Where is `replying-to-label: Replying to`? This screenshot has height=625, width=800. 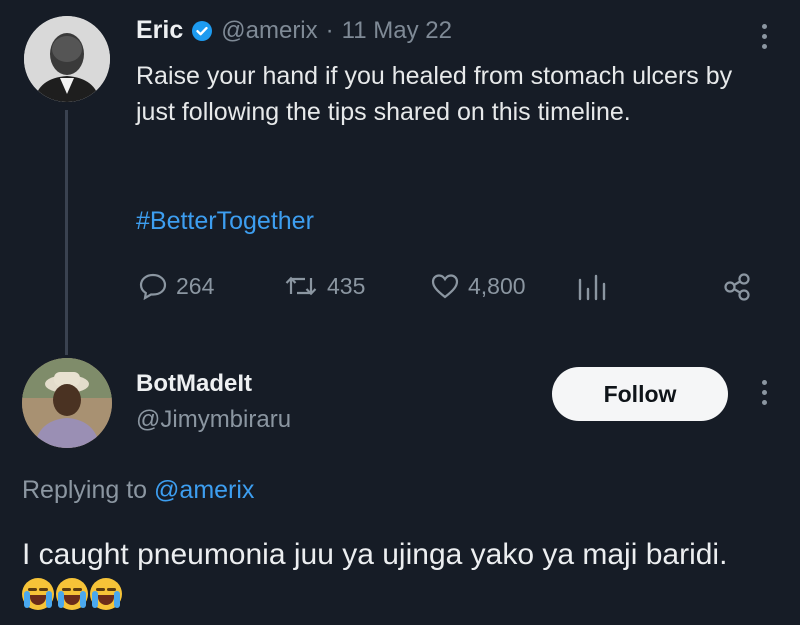 replying-to-label: Replying to is located at coordinates (85, 490).